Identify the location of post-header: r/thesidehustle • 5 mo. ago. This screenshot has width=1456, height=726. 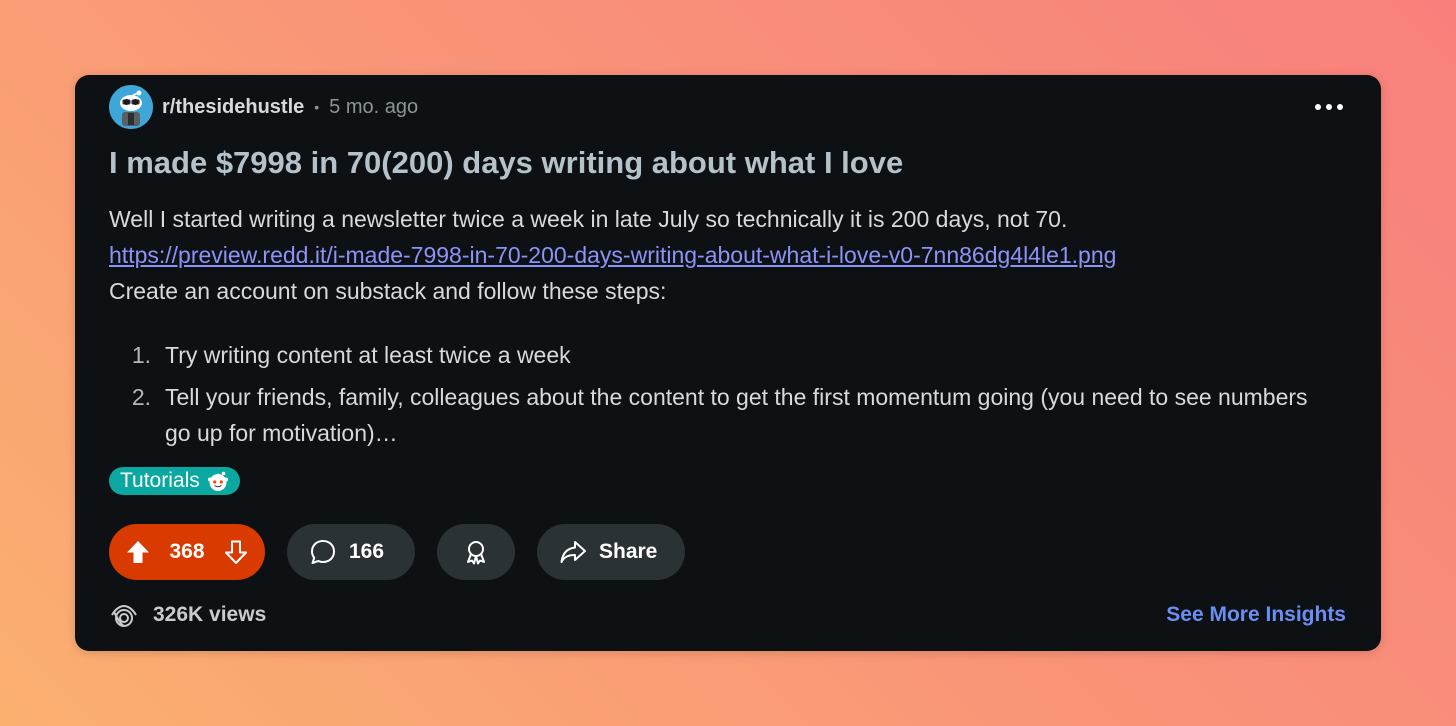
(263, 107).